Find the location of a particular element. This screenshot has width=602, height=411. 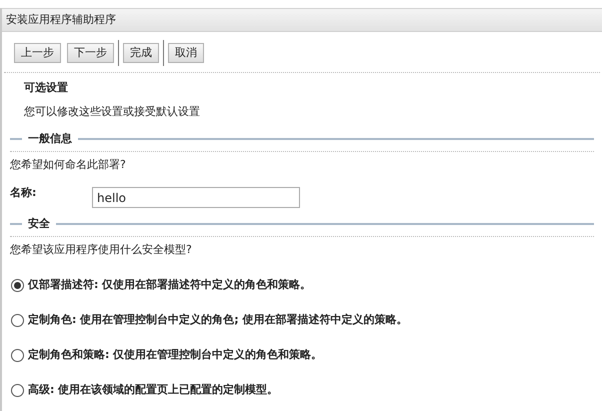

radio-label: 高级: 使用在该领域的配置页上已配置的定制模型。 is located at coordinates (153, 390).